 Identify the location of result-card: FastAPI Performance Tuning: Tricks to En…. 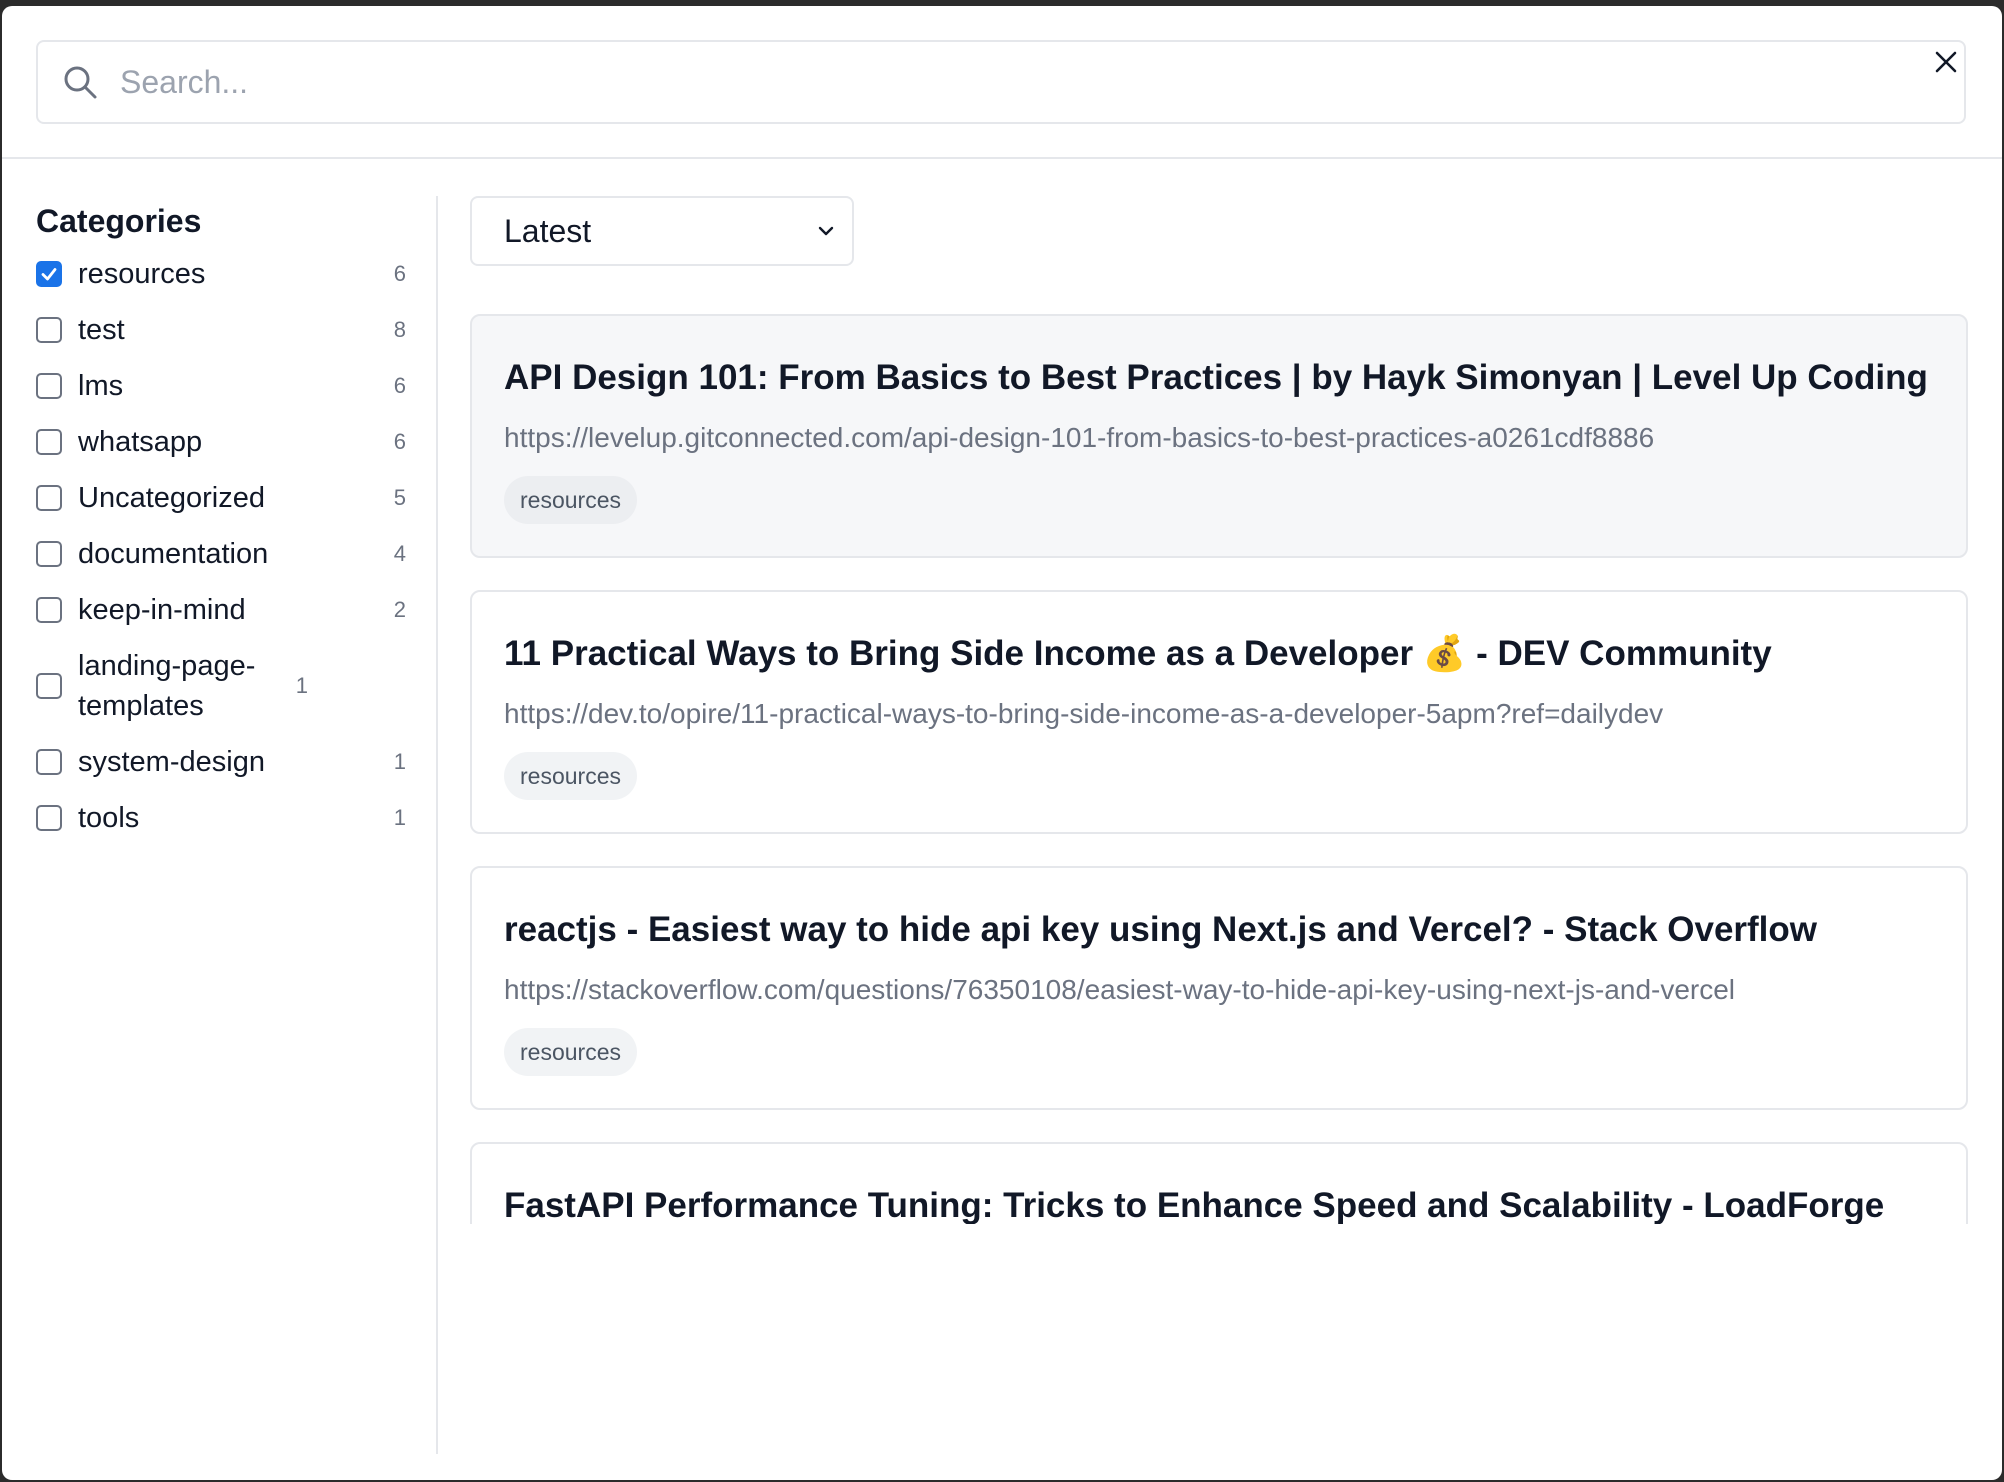
(1219, 1183).